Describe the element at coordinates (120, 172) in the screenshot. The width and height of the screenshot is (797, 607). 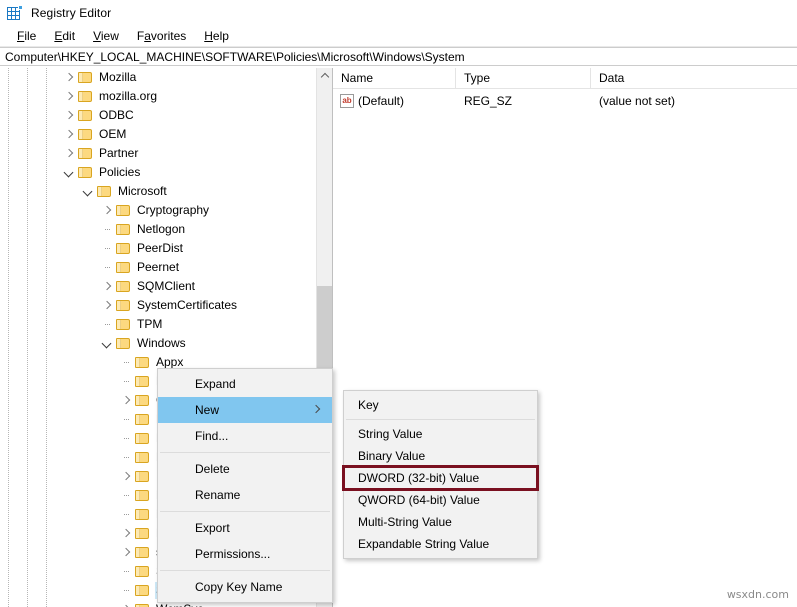
I see `tree-item-label: Policies` at that location.